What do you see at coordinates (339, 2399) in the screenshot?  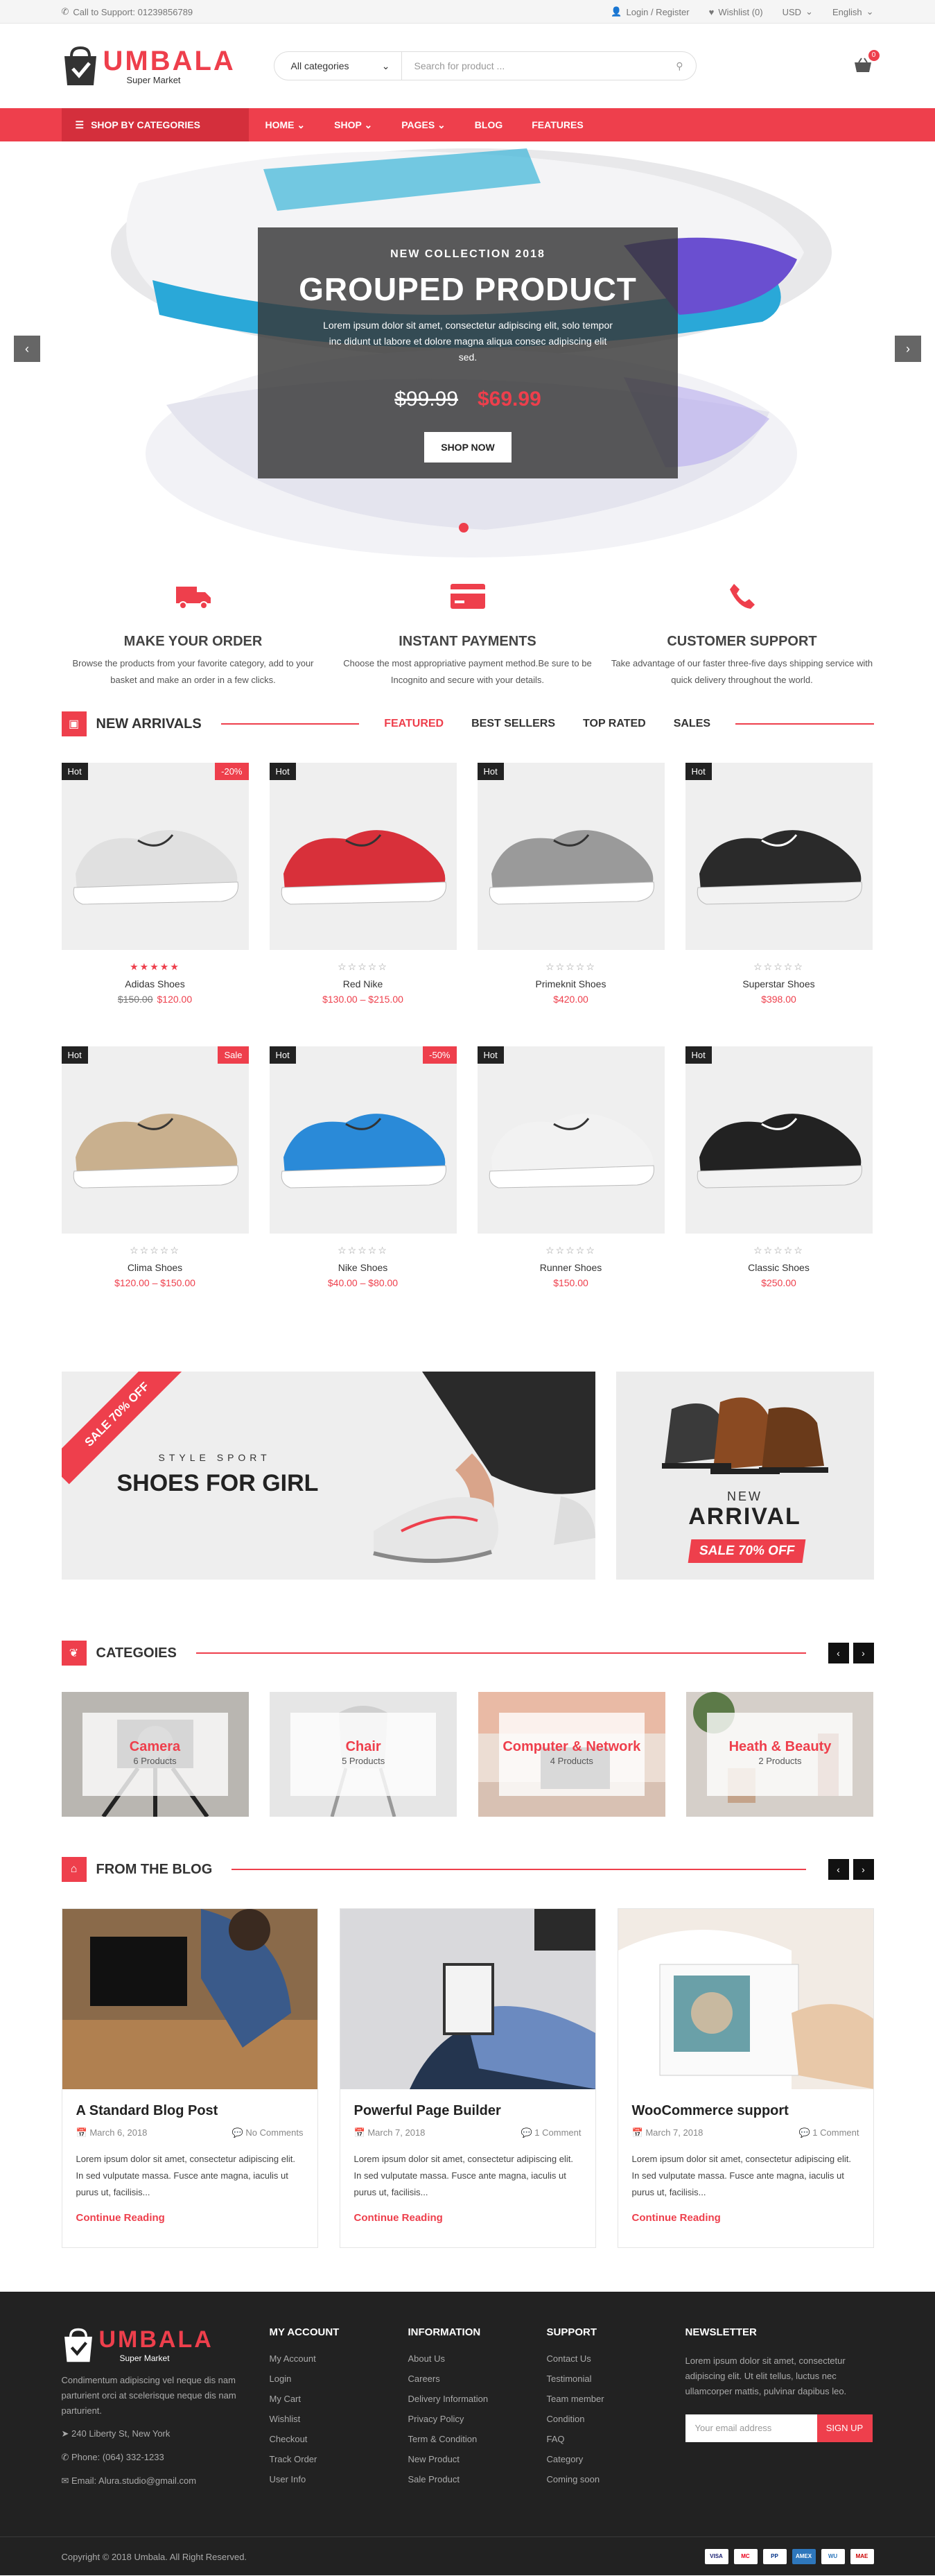 I see `footer-link: My Cart` at bounding box center [339, 2399].